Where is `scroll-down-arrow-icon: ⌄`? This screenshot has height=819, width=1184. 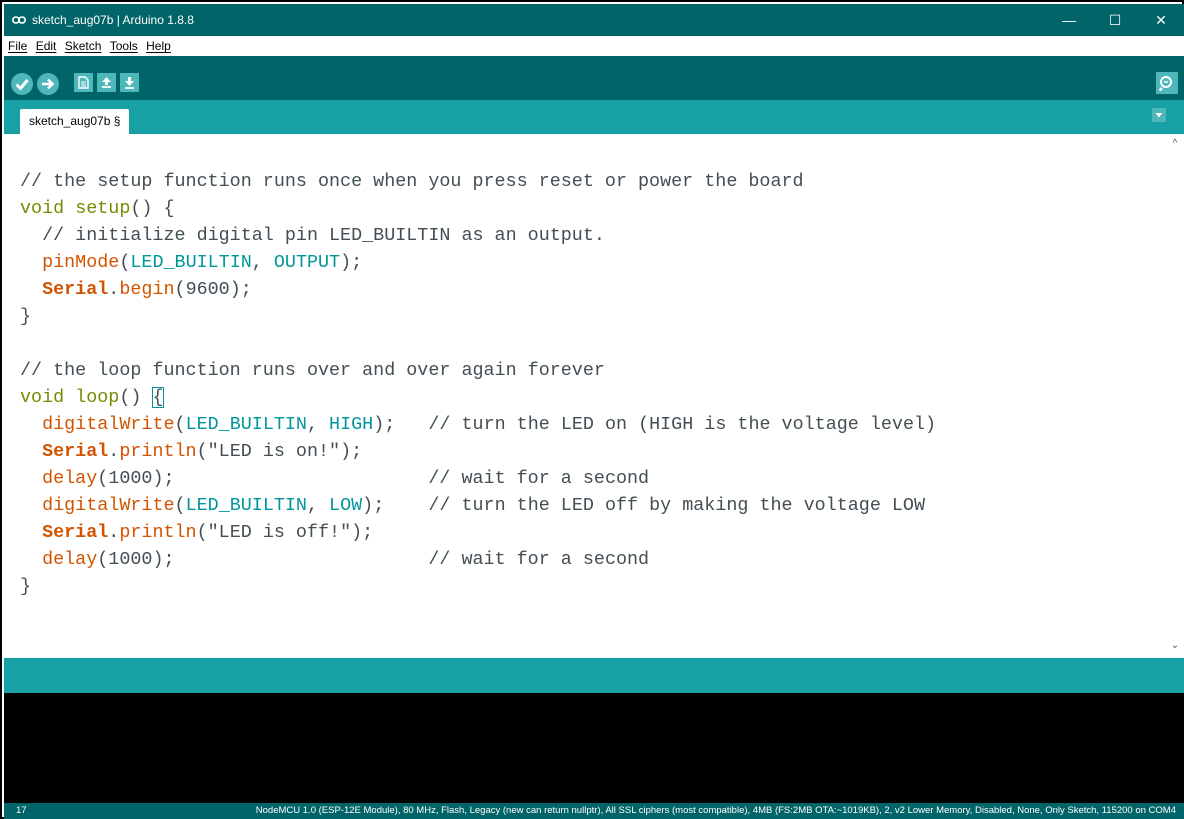 scroll-down-arrow-icon: ⌄ is located at coordinates (1175, 647).